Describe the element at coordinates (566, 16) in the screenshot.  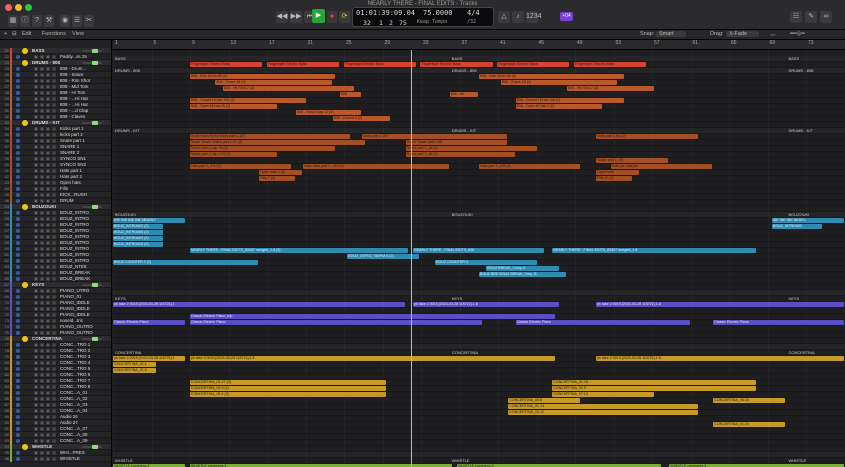
I see `plugin-badge: +04` at that location.